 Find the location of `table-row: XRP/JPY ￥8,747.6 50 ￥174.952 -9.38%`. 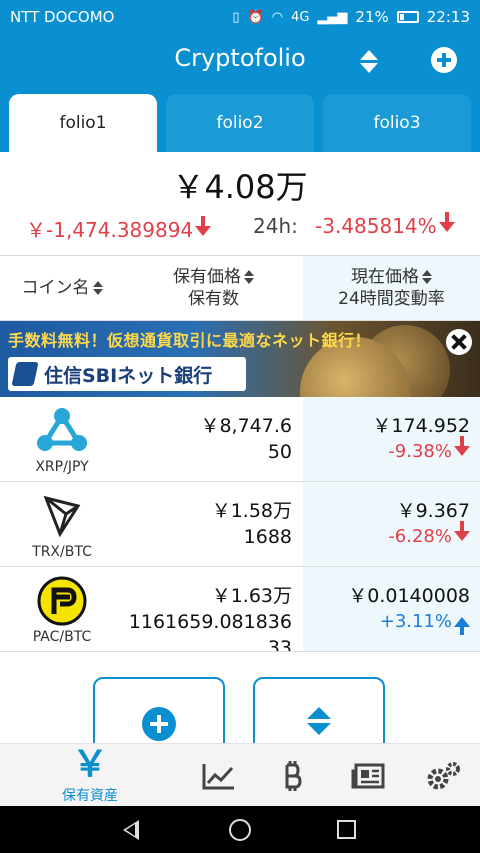

table-row: XRP/JPY ￥8,747.6 50 ￥174.952 -9.38% is located at coordinates (240, 439).